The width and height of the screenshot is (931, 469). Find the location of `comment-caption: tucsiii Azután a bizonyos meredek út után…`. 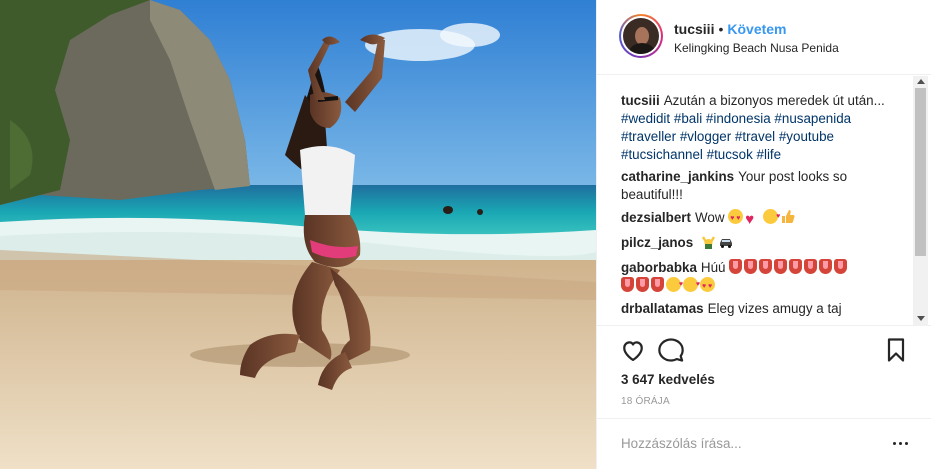

comment-caption: tucsiii Azután a bizonyos meredek út után… is located at coordinates (764, 128).